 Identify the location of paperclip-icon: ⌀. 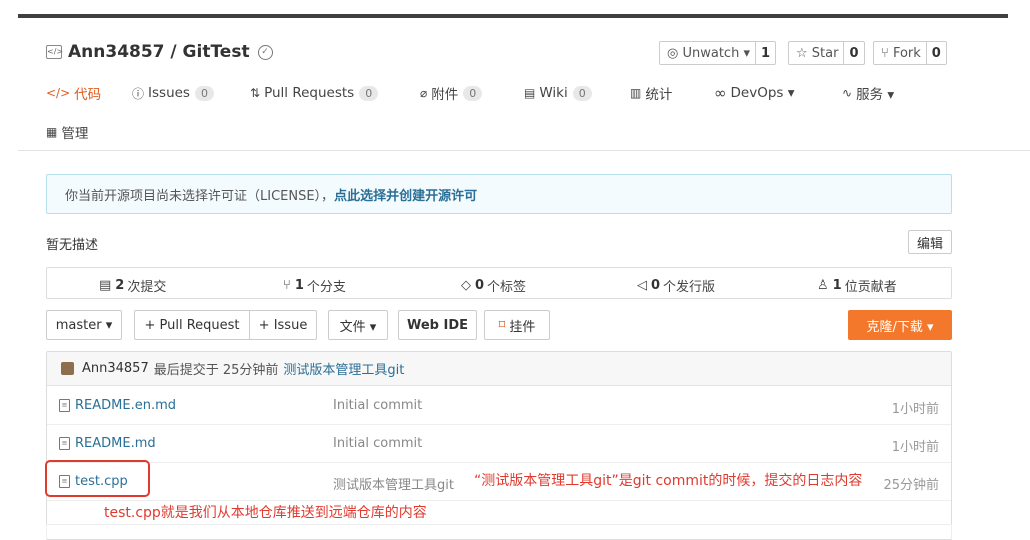
(424, 93).